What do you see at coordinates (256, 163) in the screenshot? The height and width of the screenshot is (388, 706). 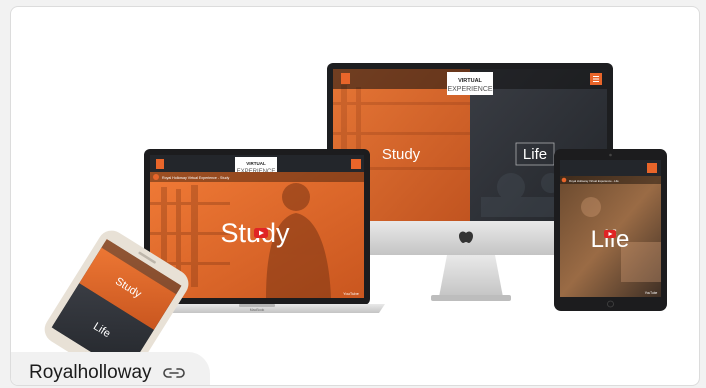 I see `laptop-logo-line1: VIRTUAL` at bounding box center [256, 163].